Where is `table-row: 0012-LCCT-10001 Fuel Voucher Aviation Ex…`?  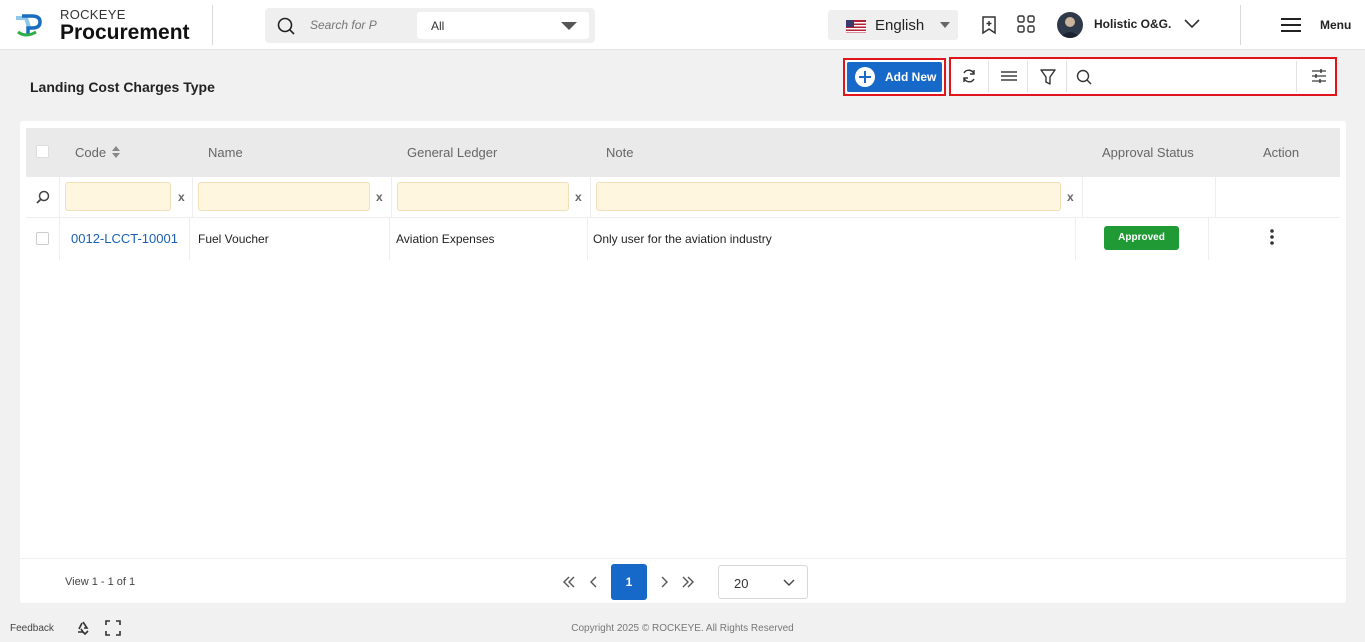
table-row: 0012-LCCT-10001 Fuel Voucher Aviation Ex… is located at coordinates (683, 239).